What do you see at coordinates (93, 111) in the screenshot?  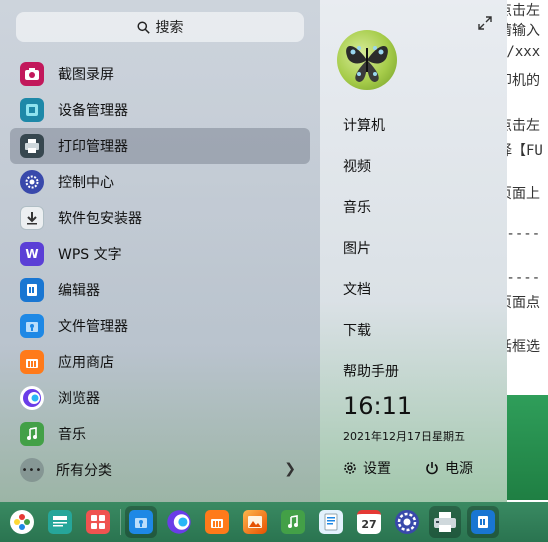 I see `app-label: 设备管理器` at bounding box center [93, 111].